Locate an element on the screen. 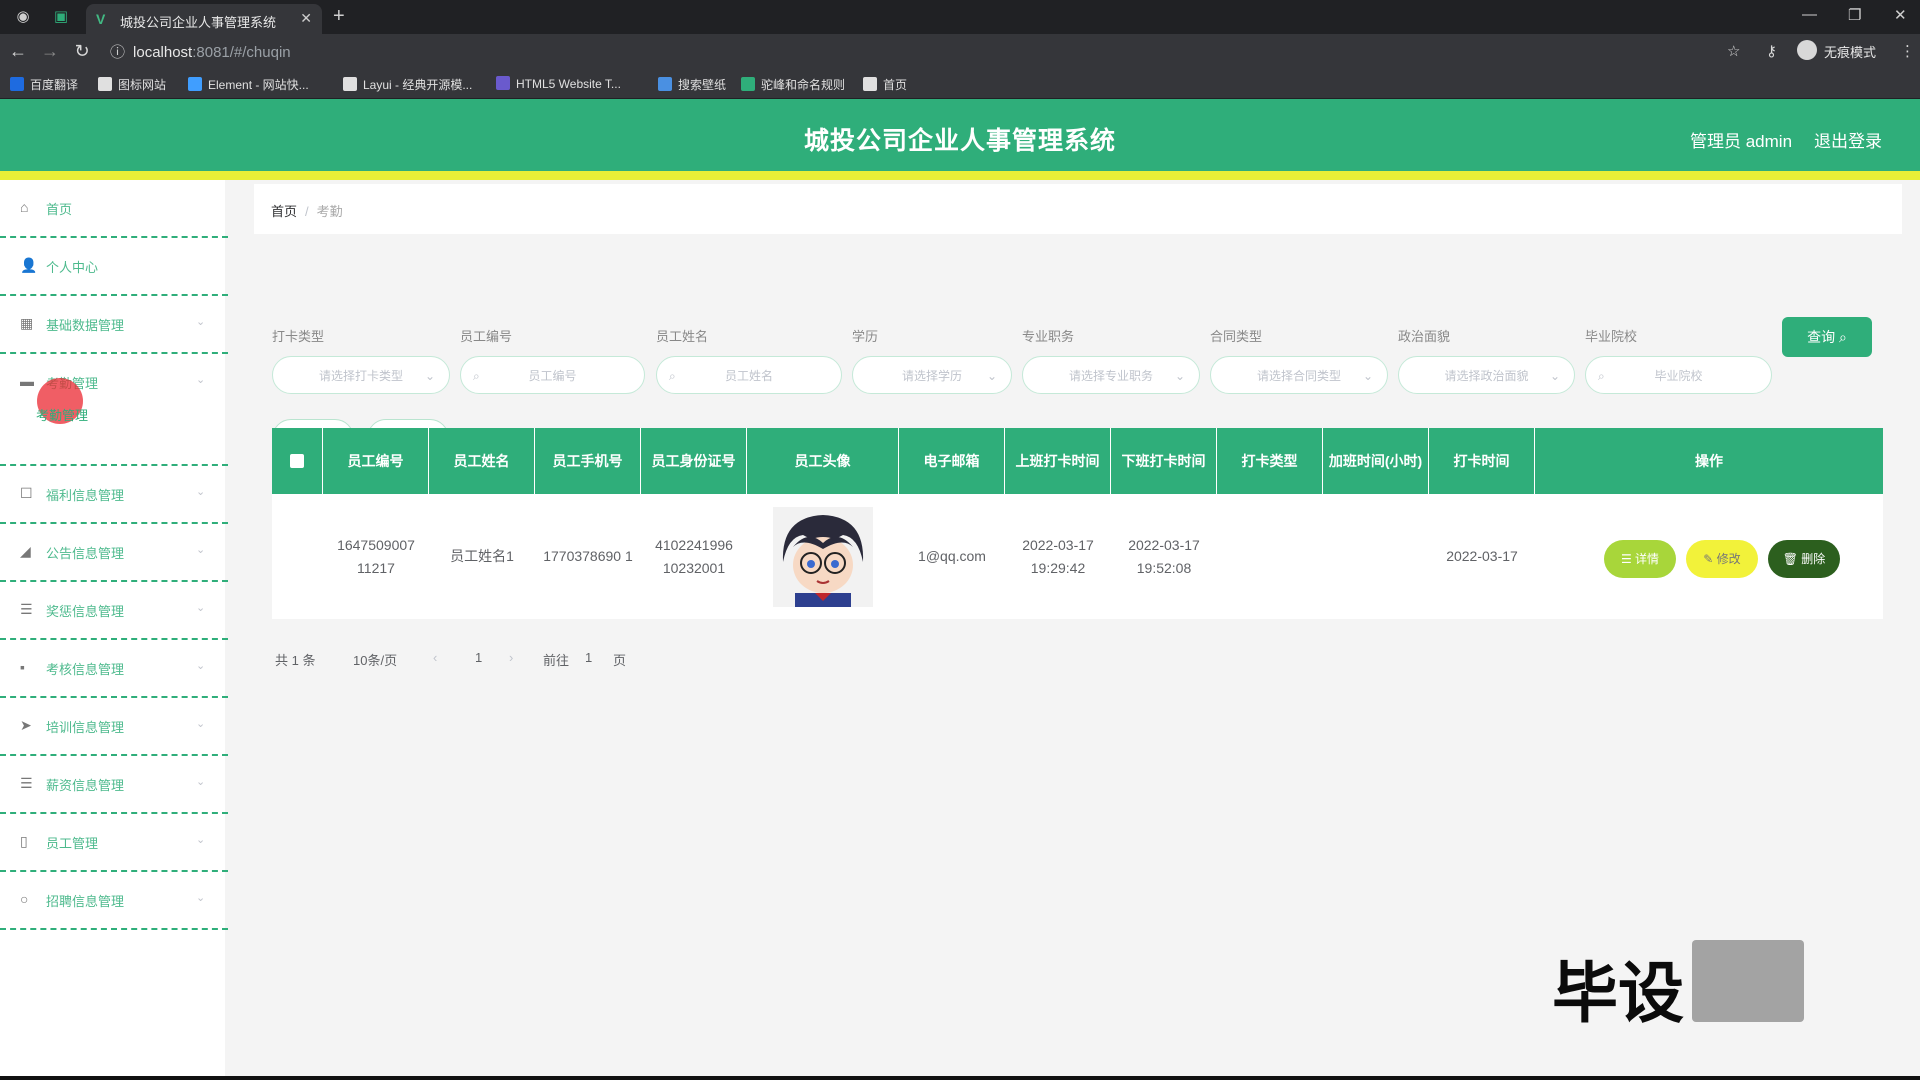  system-title: 城投公司企业人事管理系统 is located at coordinates (959, 141).